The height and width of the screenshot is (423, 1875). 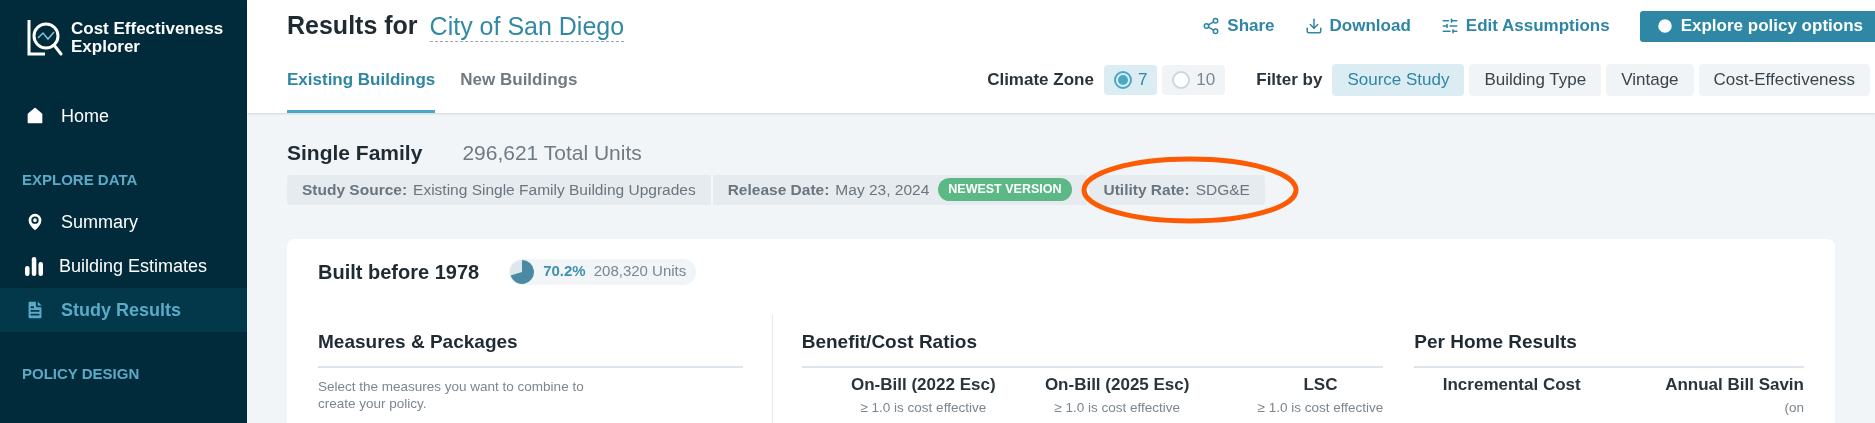 I want to click on app-name: Cost Effectiveness Explorer, so click(x=148, y=38).